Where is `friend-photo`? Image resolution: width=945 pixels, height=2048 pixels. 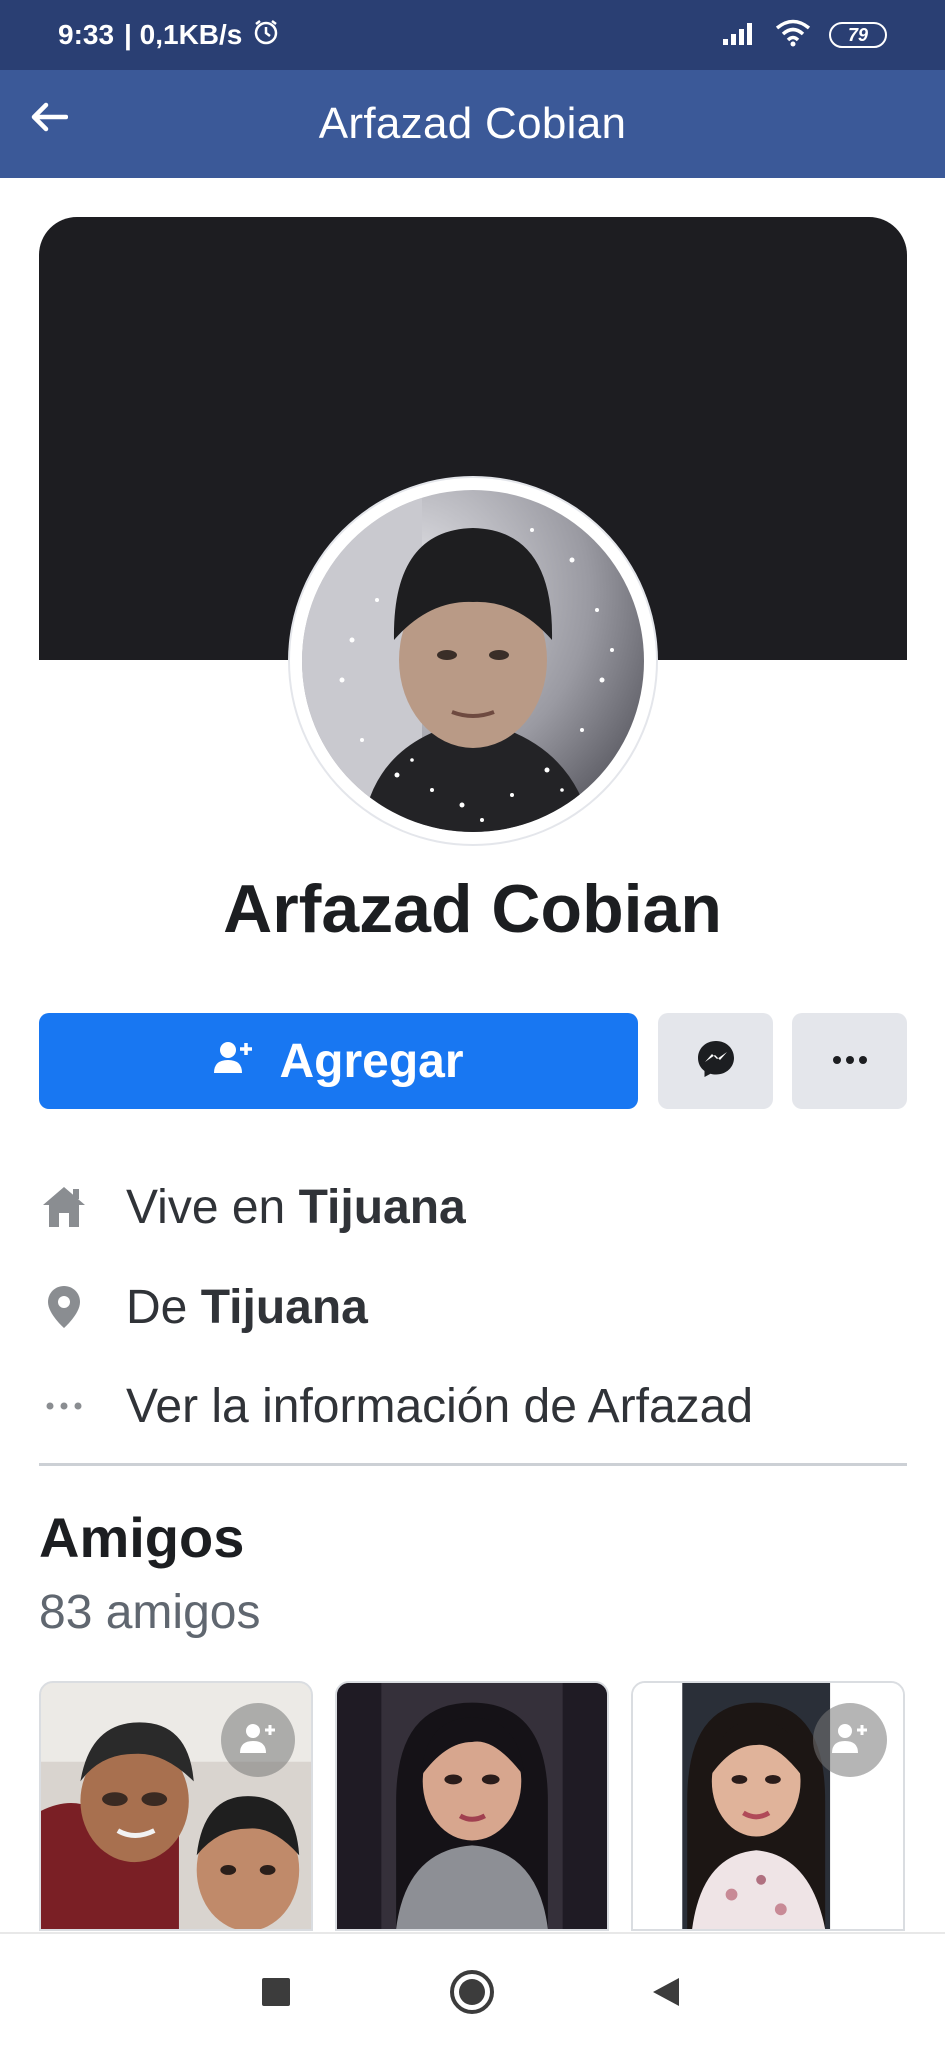 friend-photo is located at coordinates (472, 1806).